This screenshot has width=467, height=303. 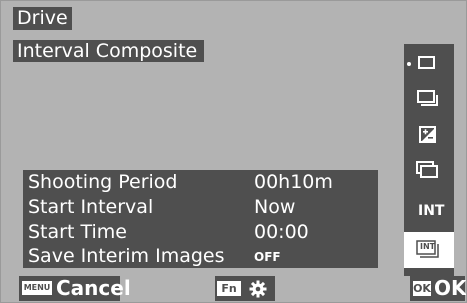 I want to click on setting-row-shooting-period: Shooting Period 00h10m, so click(x=200, y=182).